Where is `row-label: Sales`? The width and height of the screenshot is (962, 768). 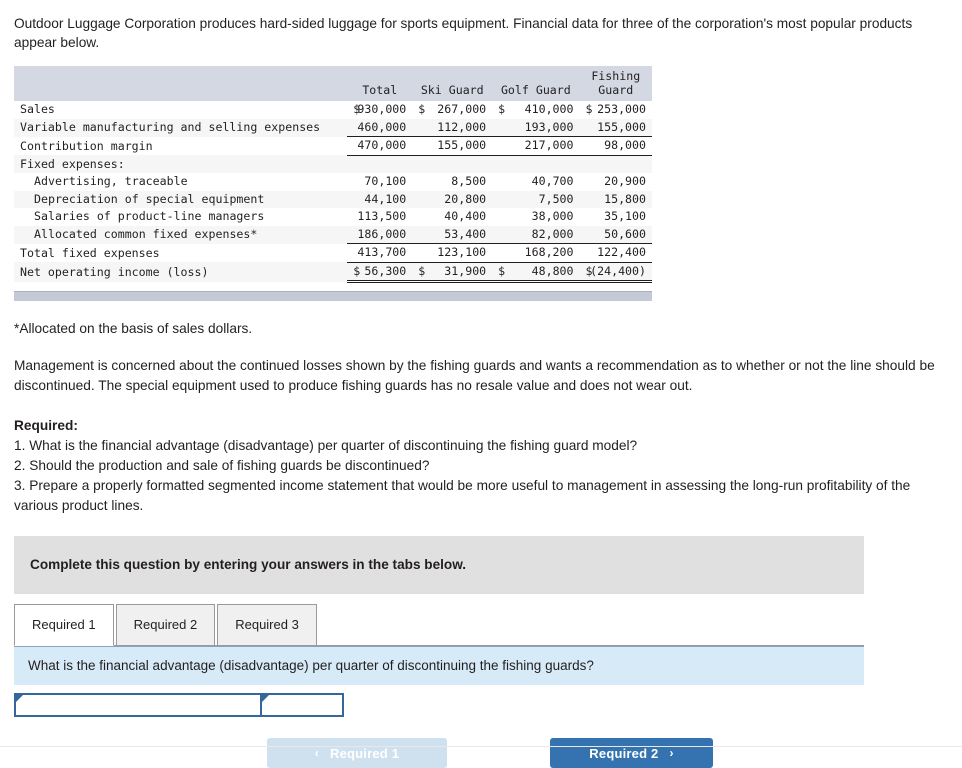 row-label: Sales is located at coordinates (181, 110).